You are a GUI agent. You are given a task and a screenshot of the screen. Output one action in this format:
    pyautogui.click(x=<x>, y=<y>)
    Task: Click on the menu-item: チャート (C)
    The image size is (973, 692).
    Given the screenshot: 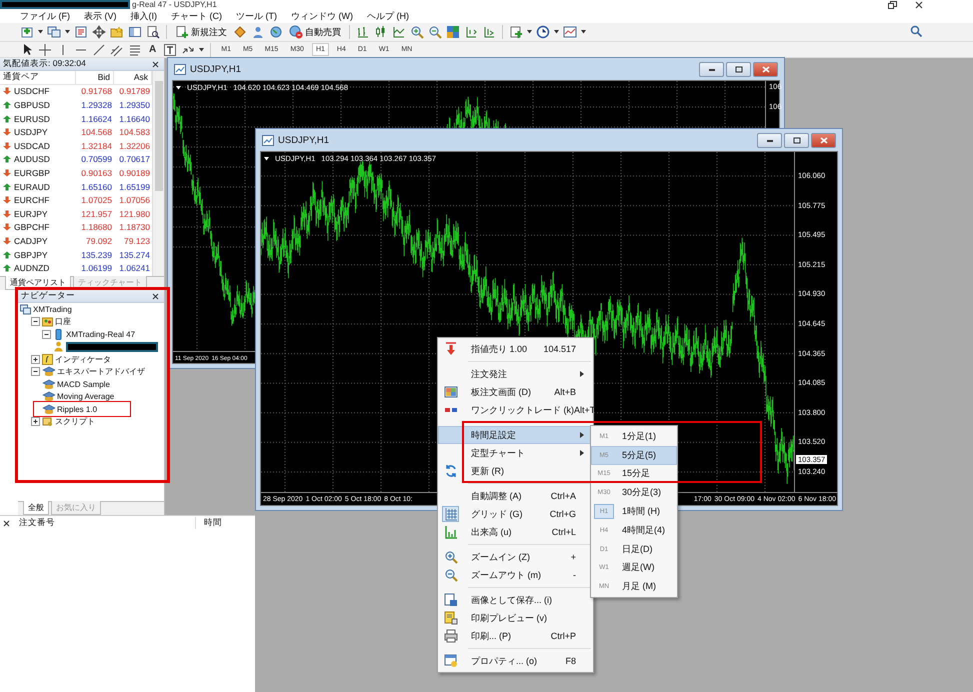 What is the action you would take?
    pyautogui.click(x=196, y=16)
    